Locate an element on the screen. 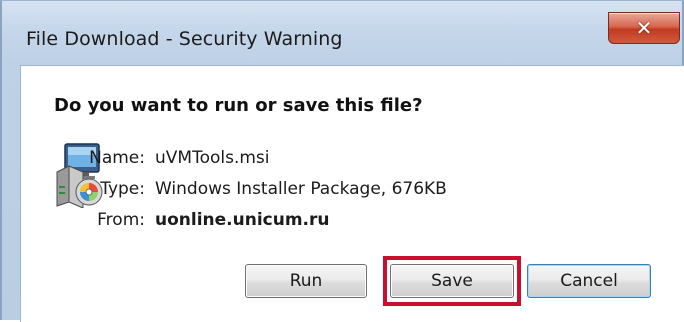  cancel-button: Cancel is located at coordinates (589, 281).